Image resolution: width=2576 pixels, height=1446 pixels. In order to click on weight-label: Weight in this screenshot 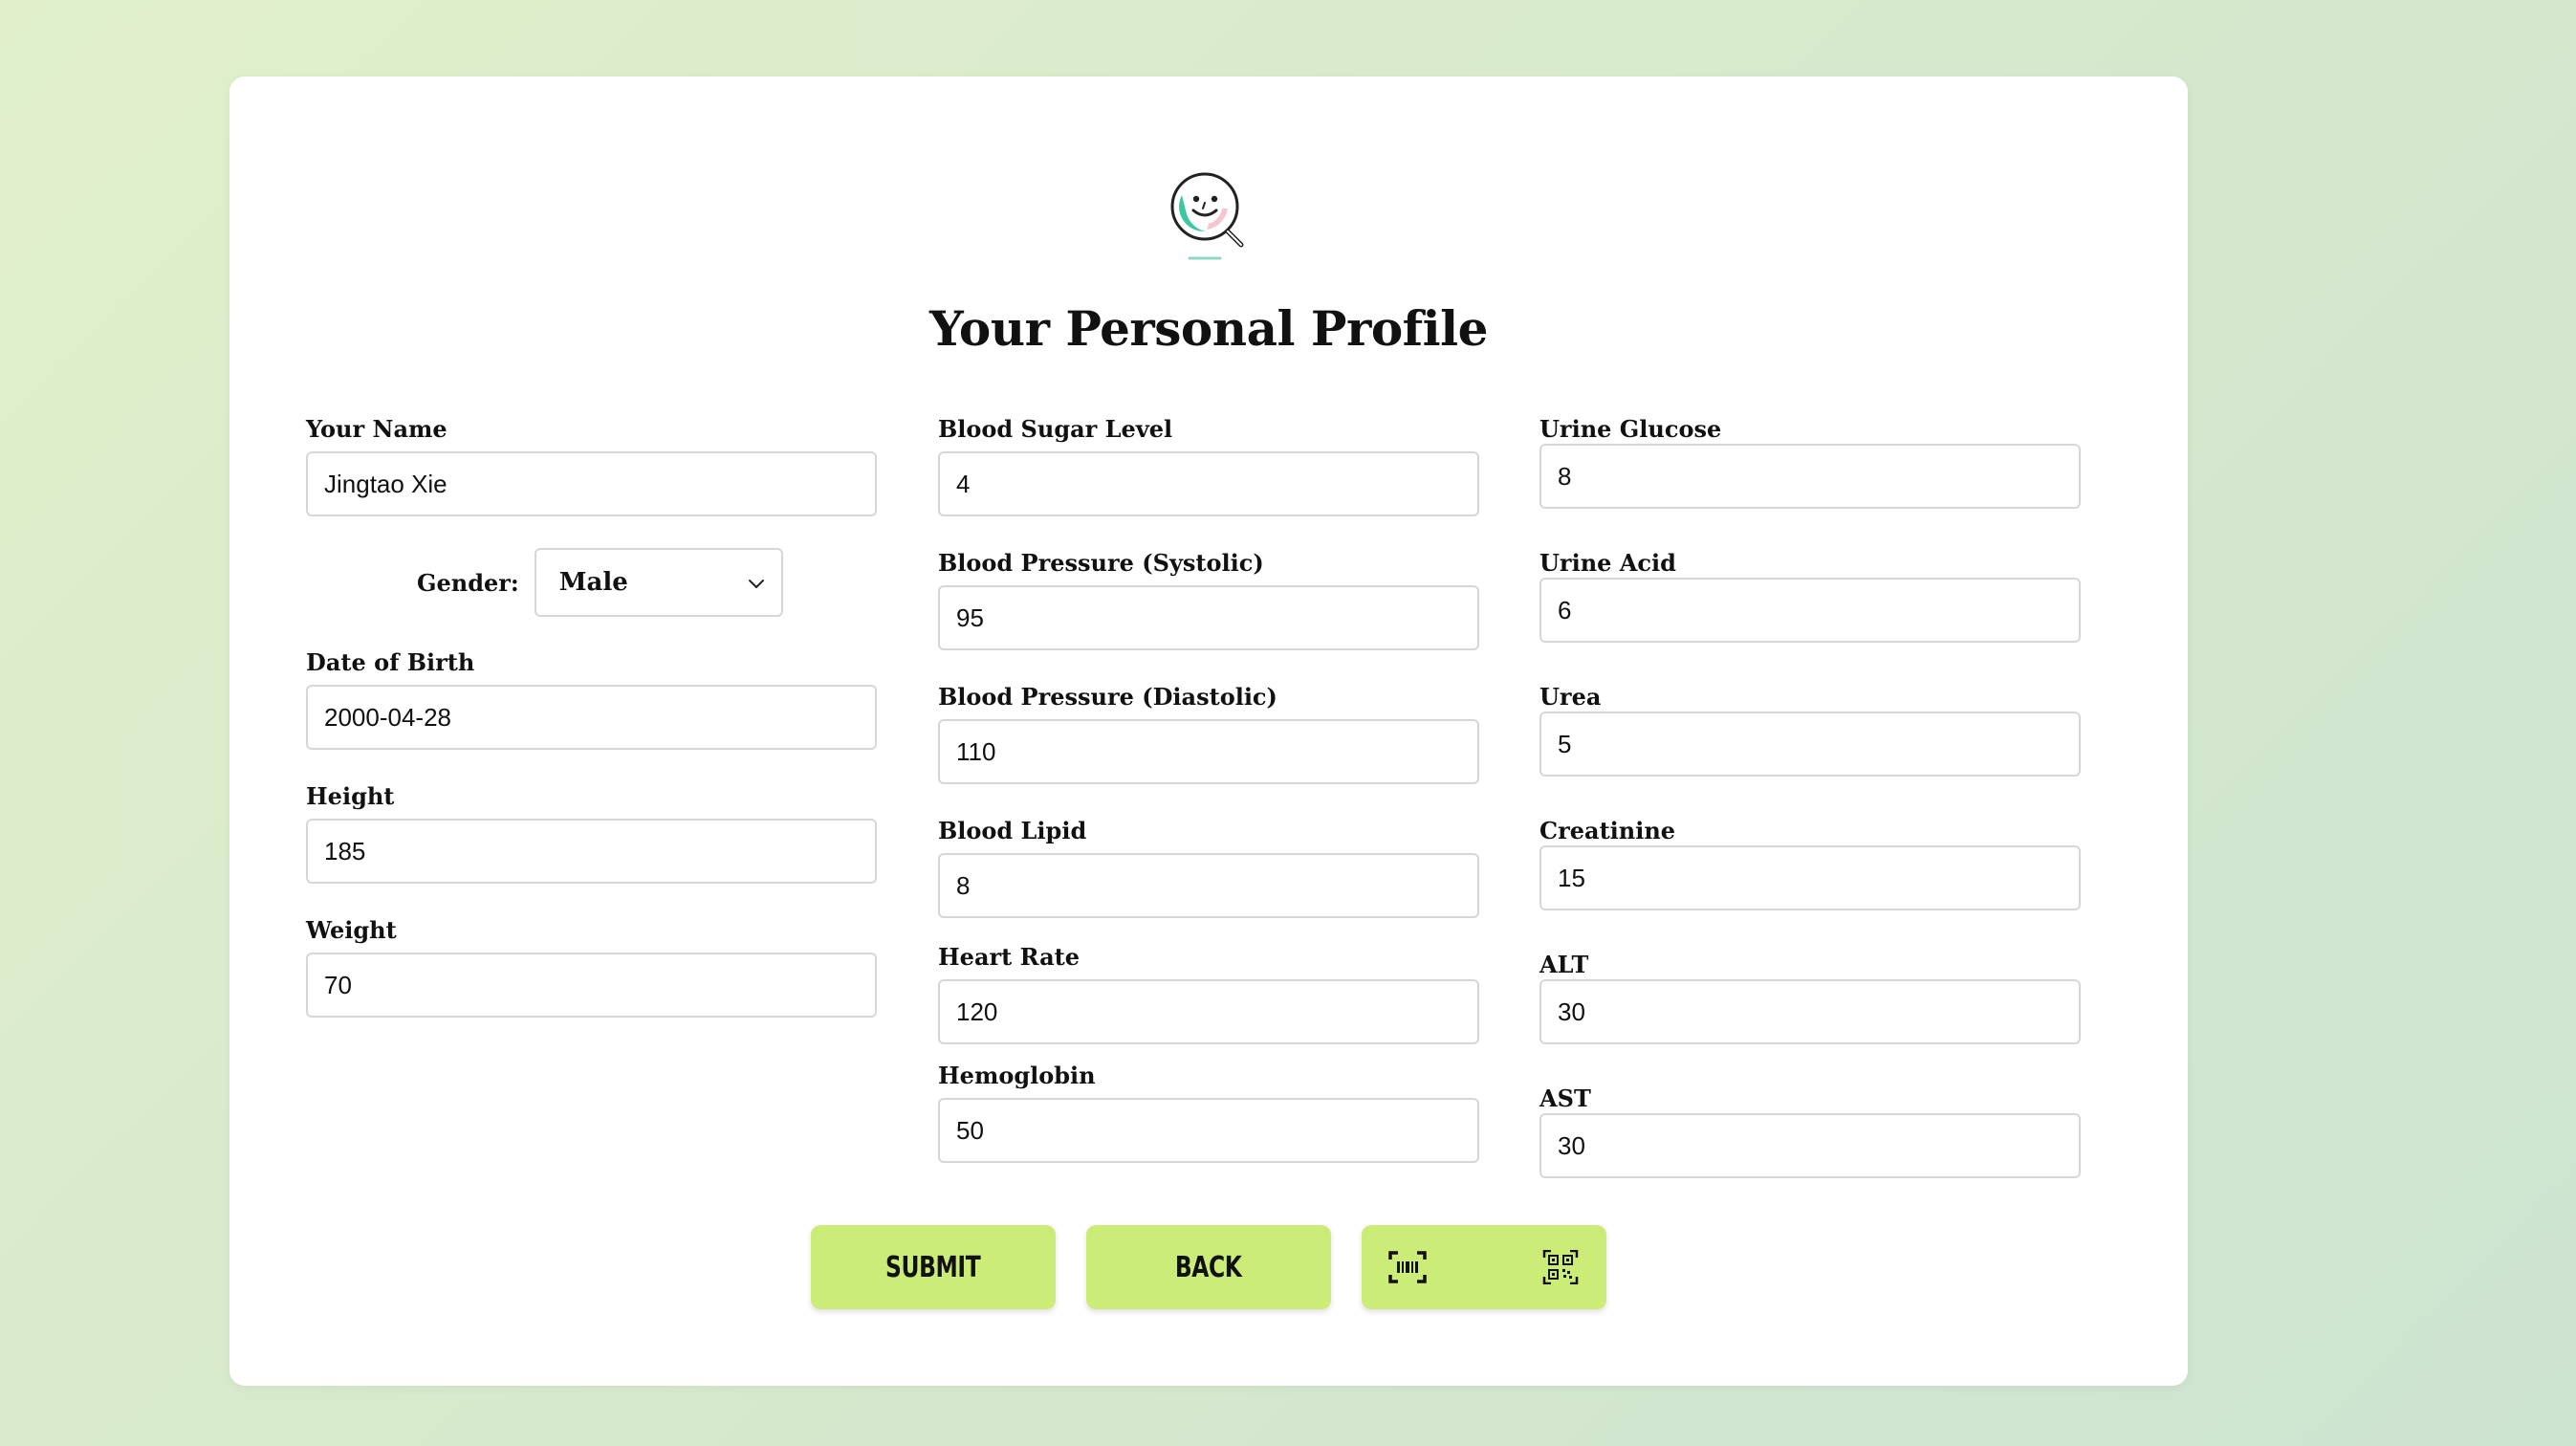, I will do `click(351, 930)`.